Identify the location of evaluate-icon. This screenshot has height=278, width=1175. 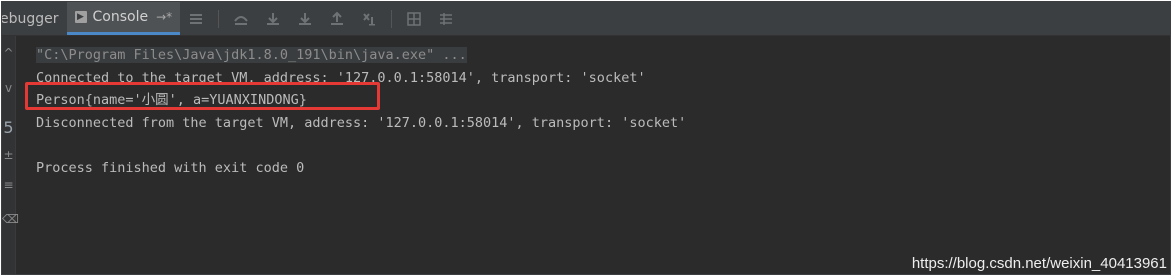
(414, 19).